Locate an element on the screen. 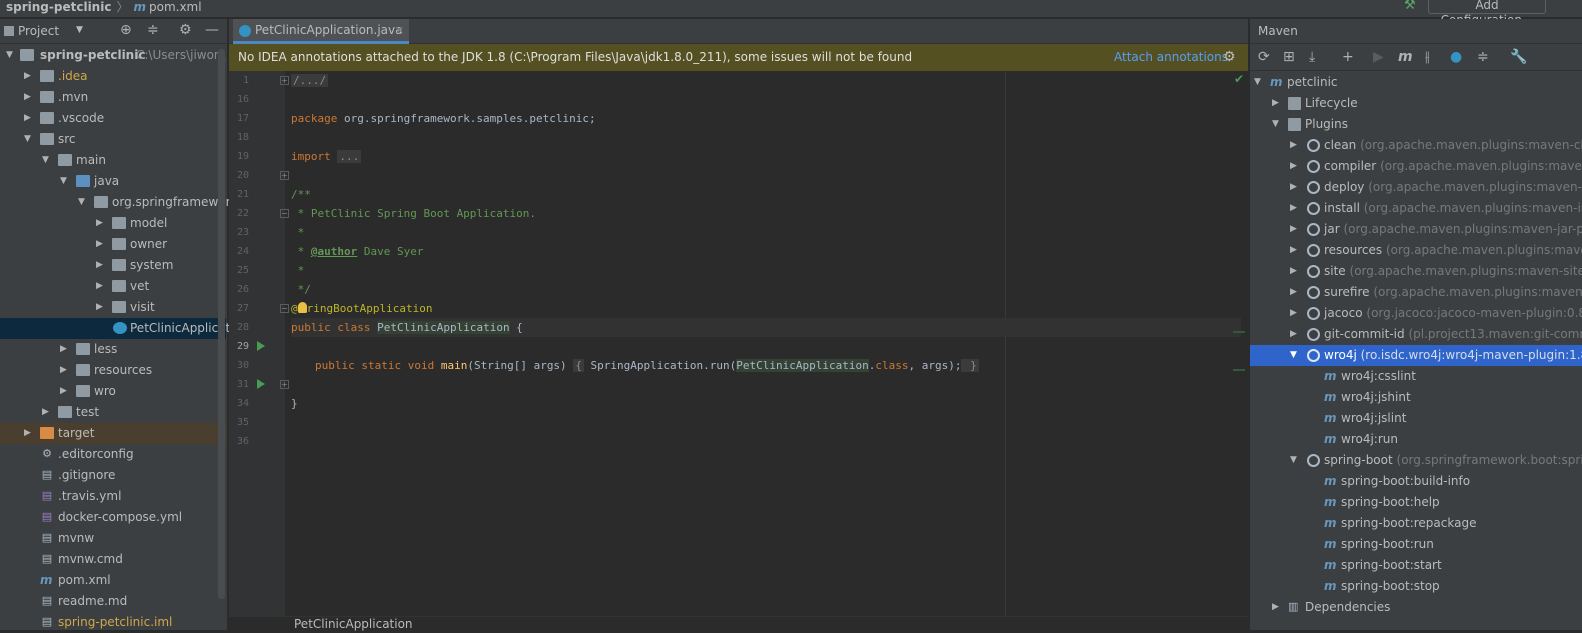 The image size is (1582, 633). tree-item-test: ▶ test is located at coordinates (113, 412).